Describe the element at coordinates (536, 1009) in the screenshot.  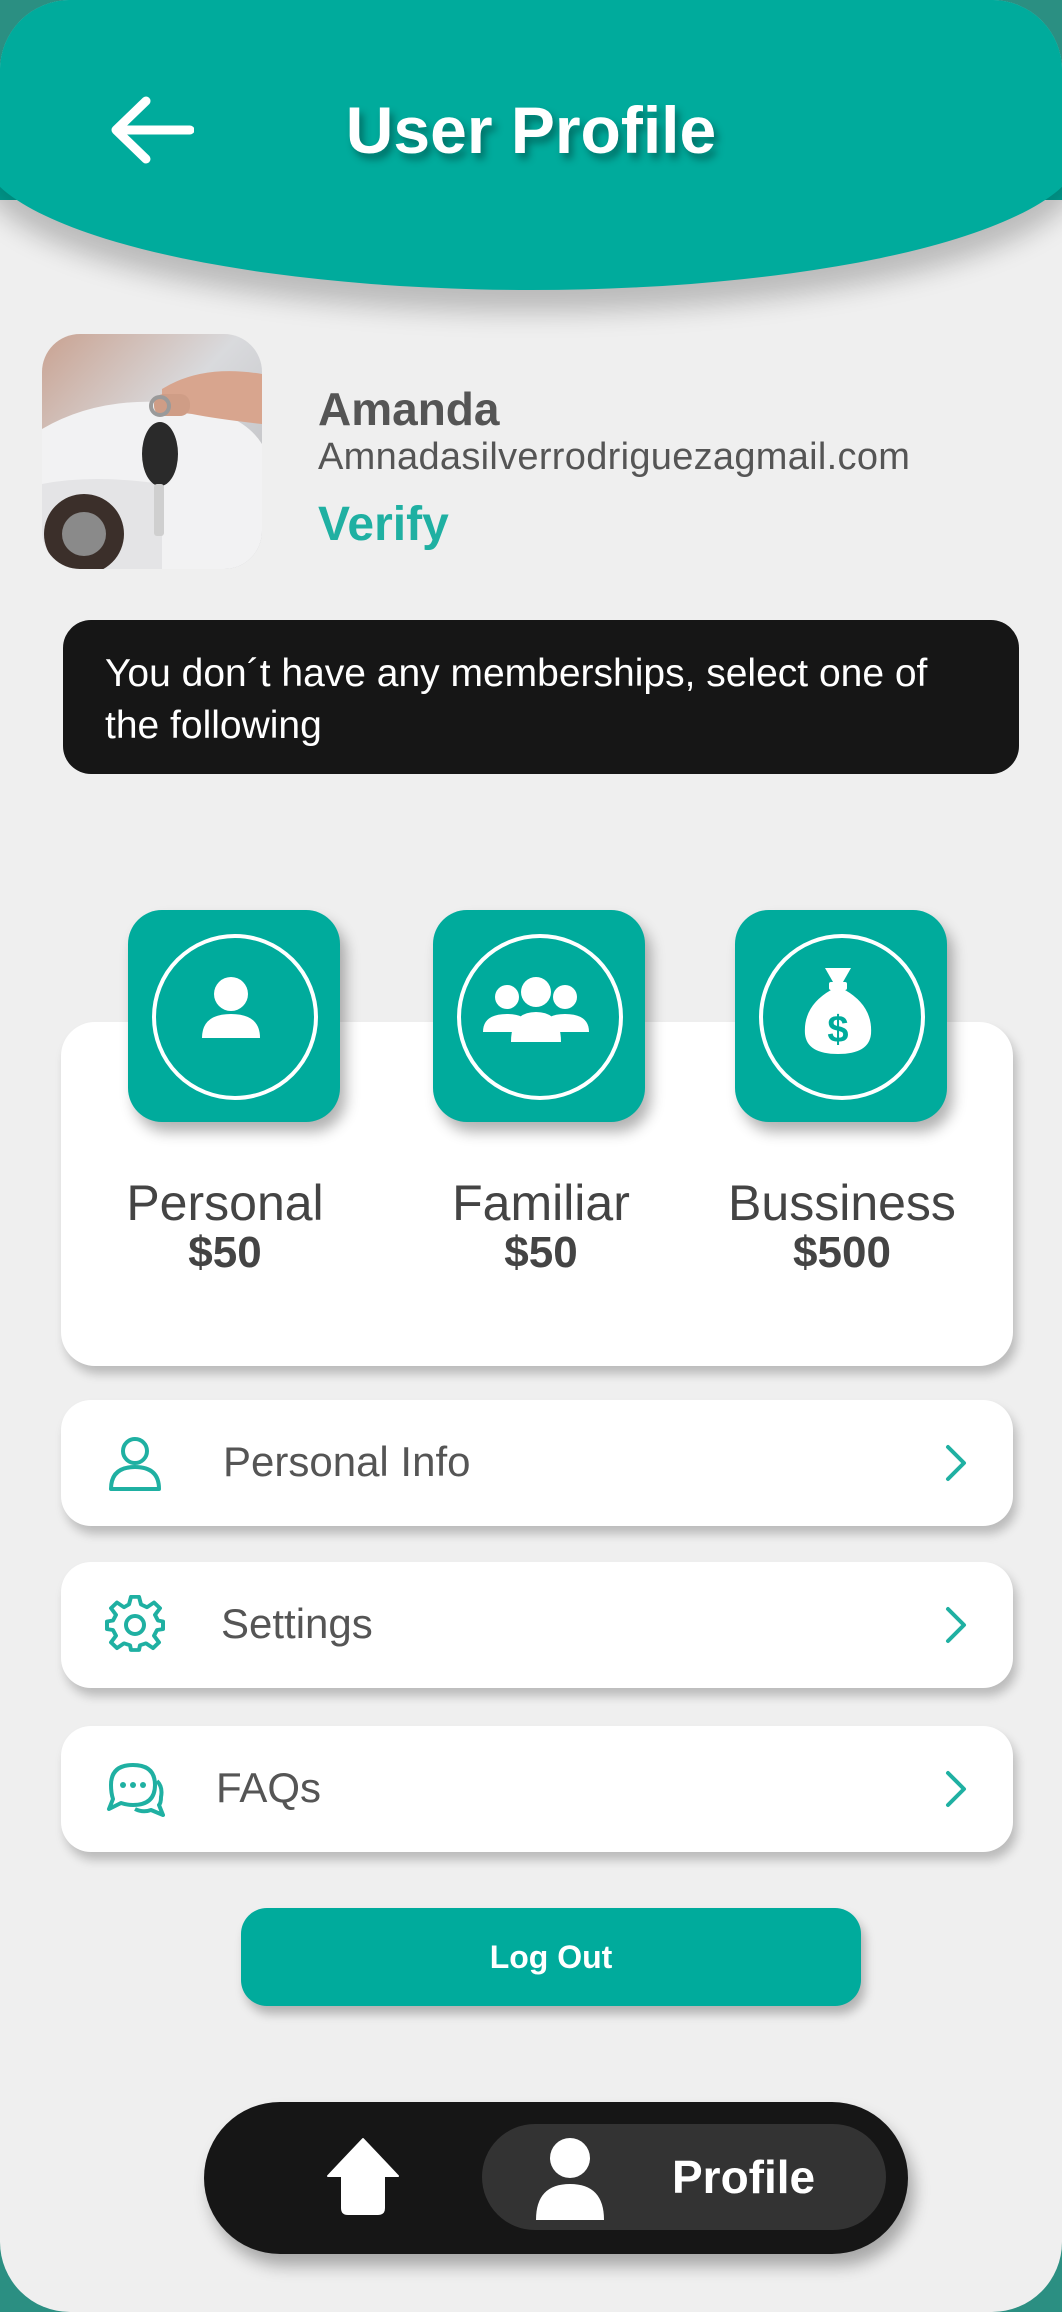
I see `group-icon` at that location.